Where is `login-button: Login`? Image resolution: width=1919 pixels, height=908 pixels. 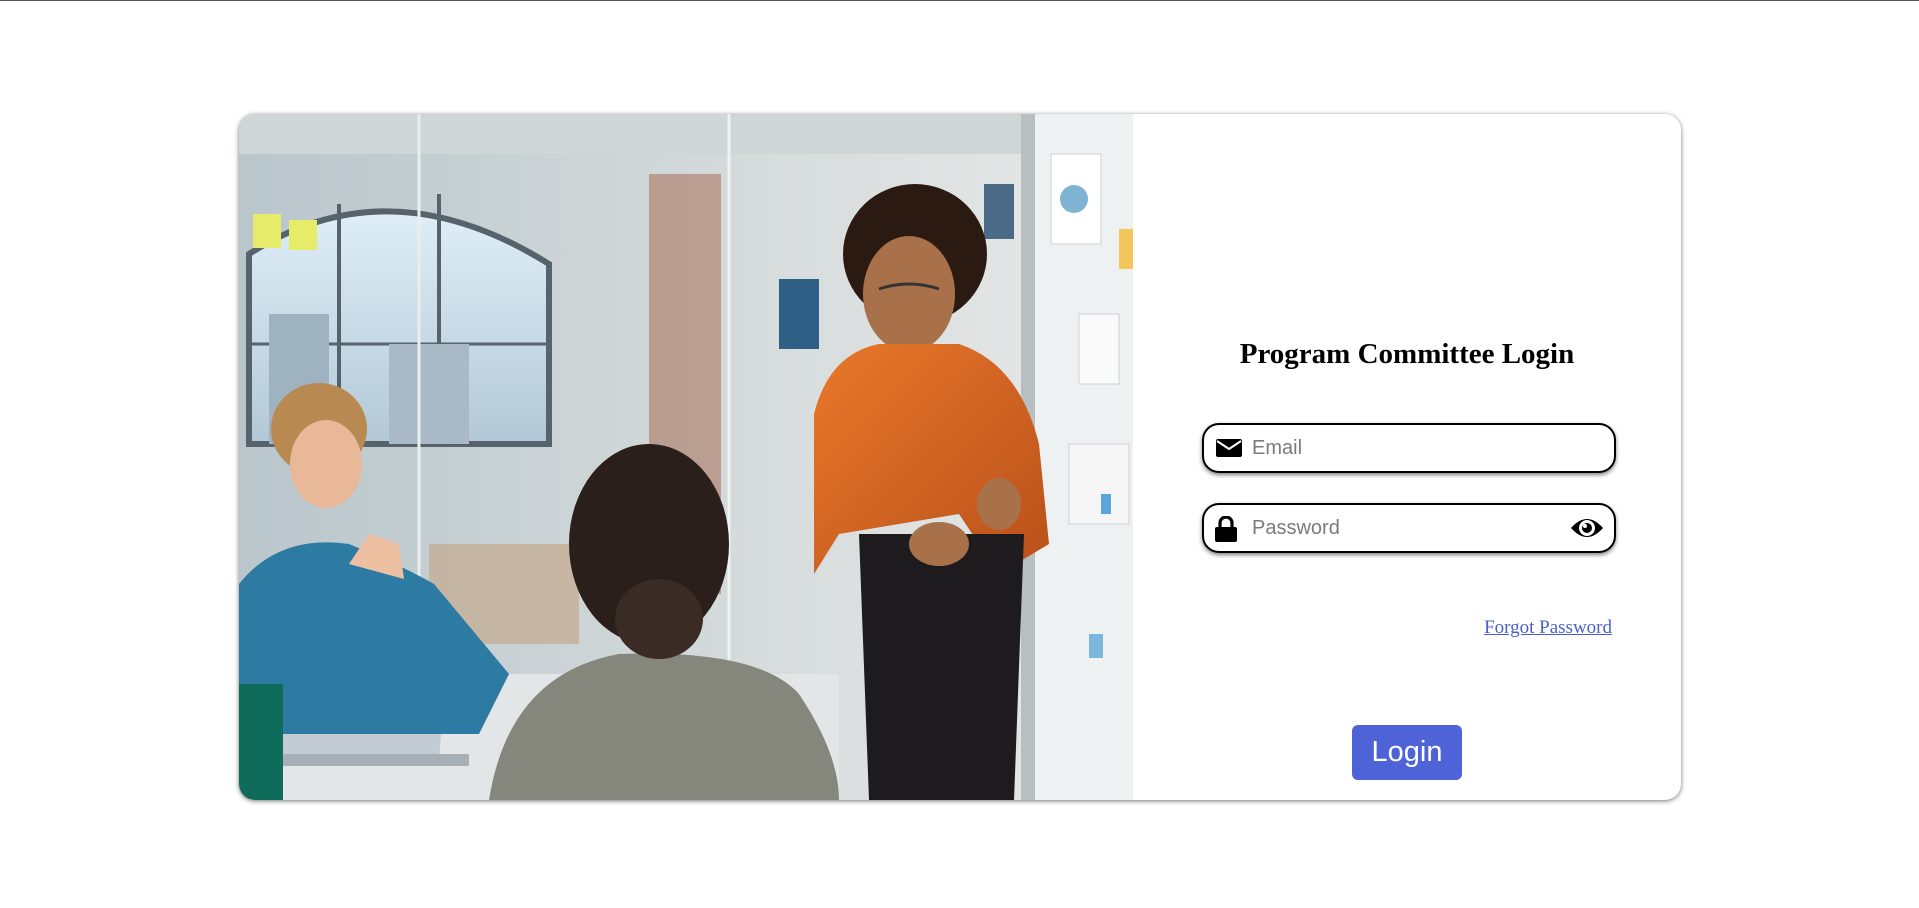 login-button: Login is located at coordinates (1407, 752).